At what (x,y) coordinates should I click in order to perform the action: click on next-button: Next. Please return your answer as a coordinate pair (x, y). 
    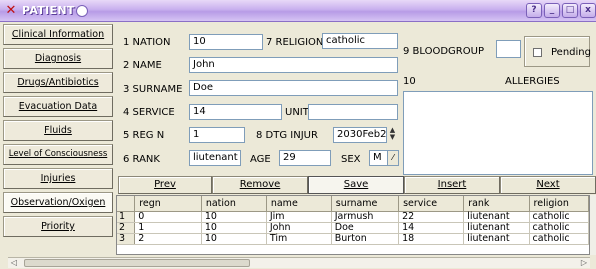
    Looking at the image, I should click on (548, 185).